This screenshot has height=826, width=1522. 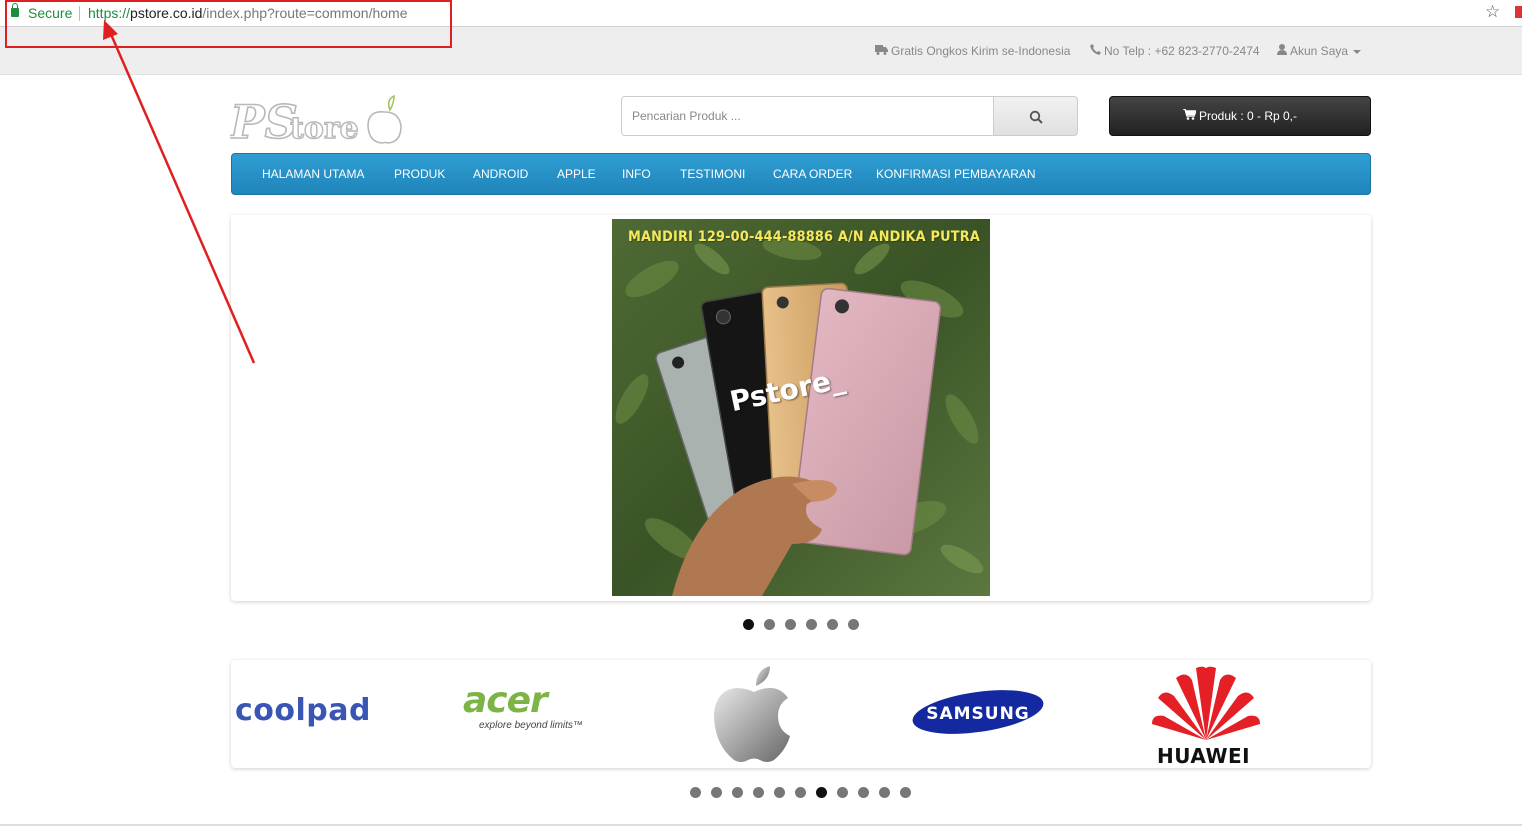 What do you see at coordinates (972, 51) in the screenshot?
I see `shipping-info: Gratis Ongkos Kirim se-Indonesia` at bounding box center [972, 51].